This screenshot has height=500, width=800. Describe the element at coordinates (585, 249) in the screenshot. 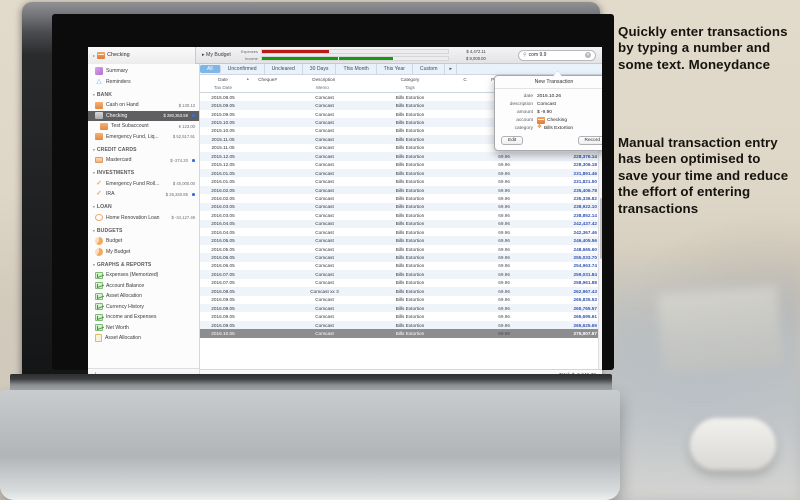

I see `cell-balance: 248,665.60` at that location.